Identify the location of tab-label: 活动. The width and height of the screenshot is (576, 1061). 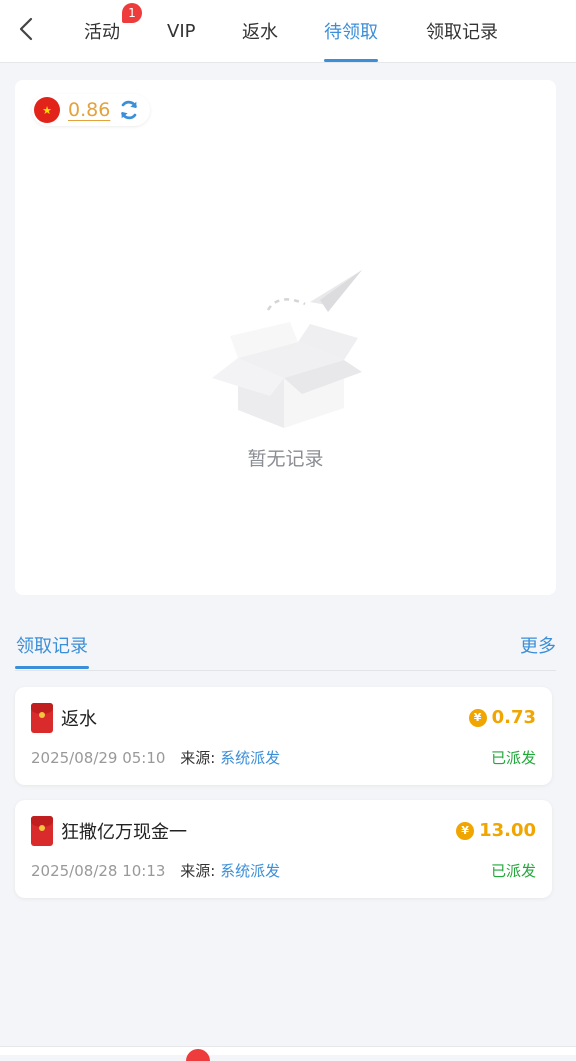
(102, 32).